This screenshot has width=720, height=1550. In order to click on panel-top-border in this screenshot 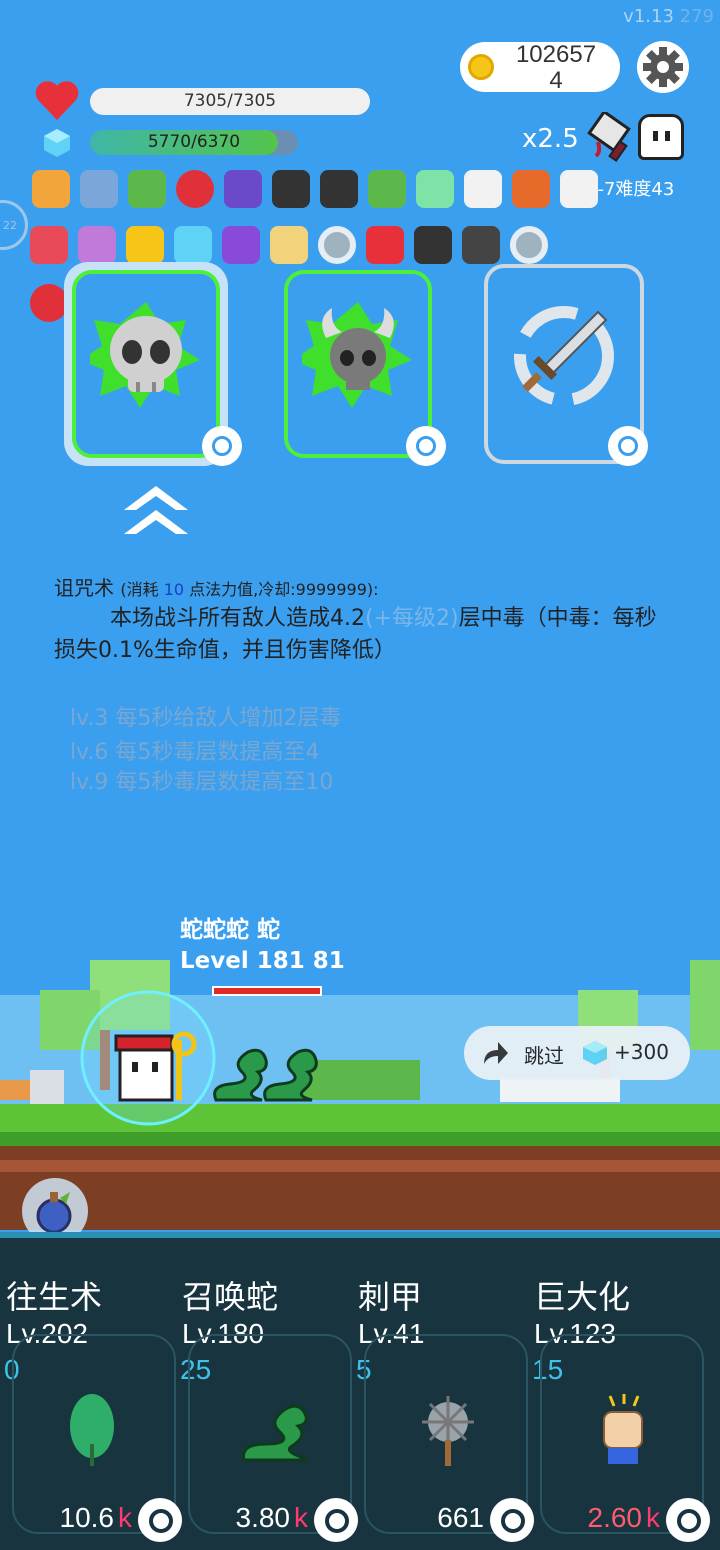, I will do `click(360, 1235)`.